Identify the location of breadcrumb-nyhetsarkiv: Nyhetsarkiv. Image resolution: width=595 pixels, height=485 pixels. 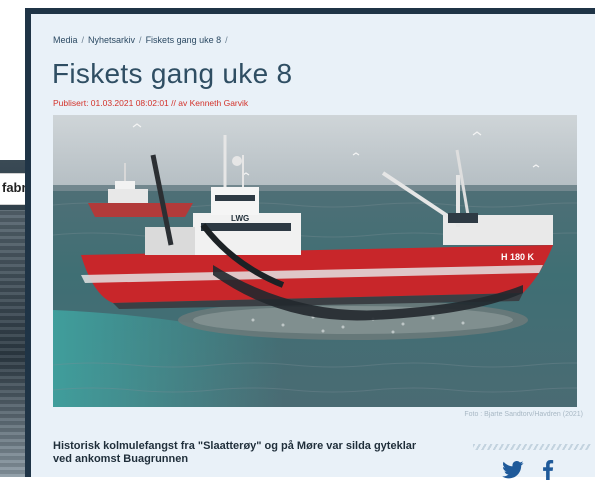
(111, 40).